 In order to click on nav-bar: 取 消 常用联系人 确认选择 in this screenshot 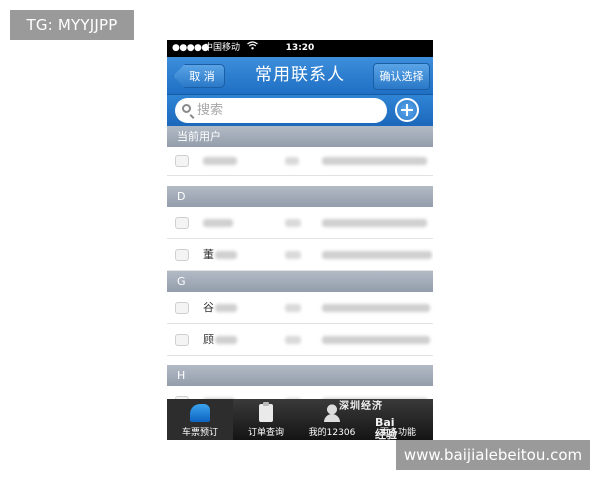, I will do `click(300, 76)`.